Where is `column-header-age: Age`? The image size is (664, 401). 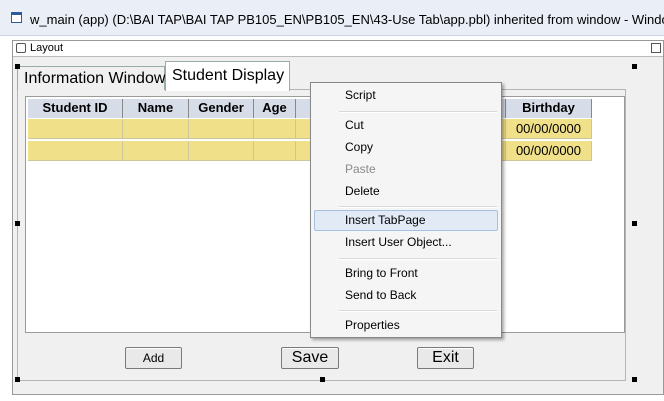
column-header-age: Age is located at coordinates (275, 108).